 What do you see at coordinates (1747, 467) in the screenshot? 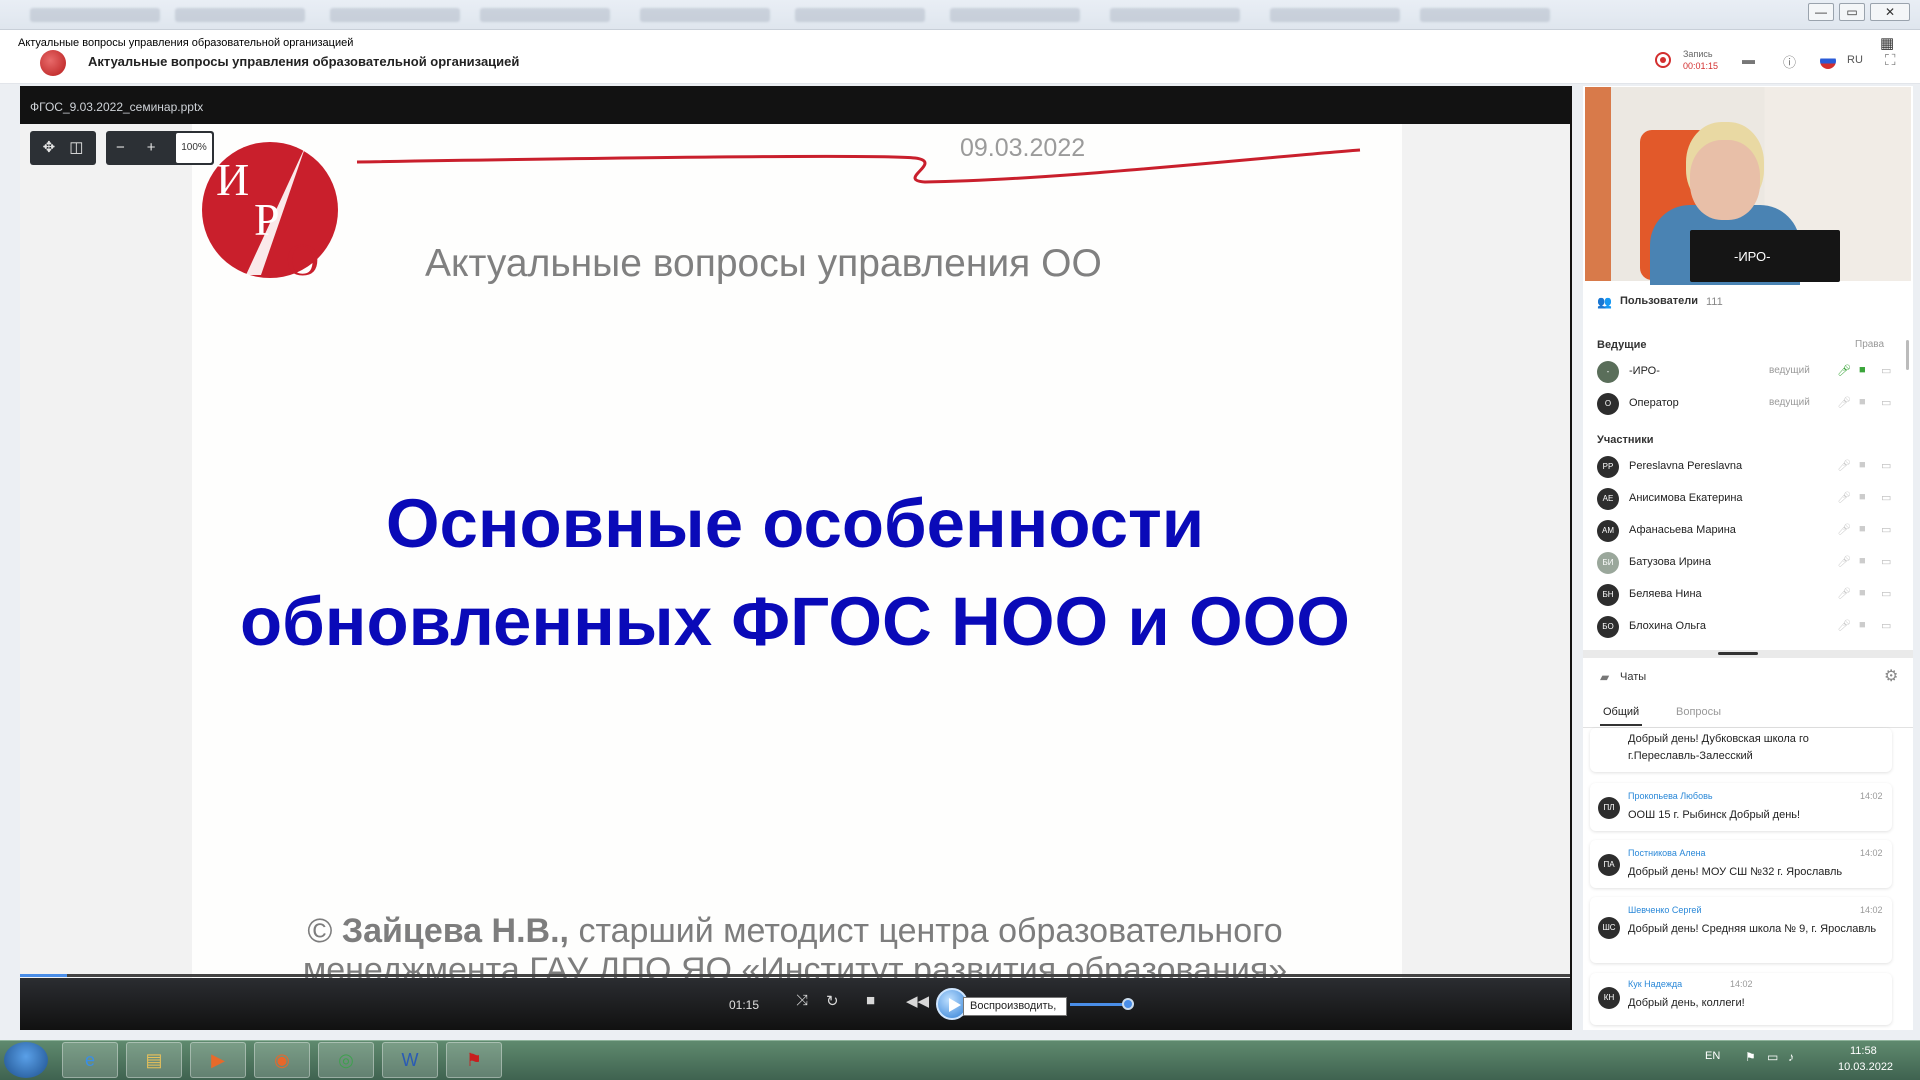
I see `participant-row: PP Pereslavna Pereslavna 🎤︎ ■ ▭` at bounding box center [1747, 467].